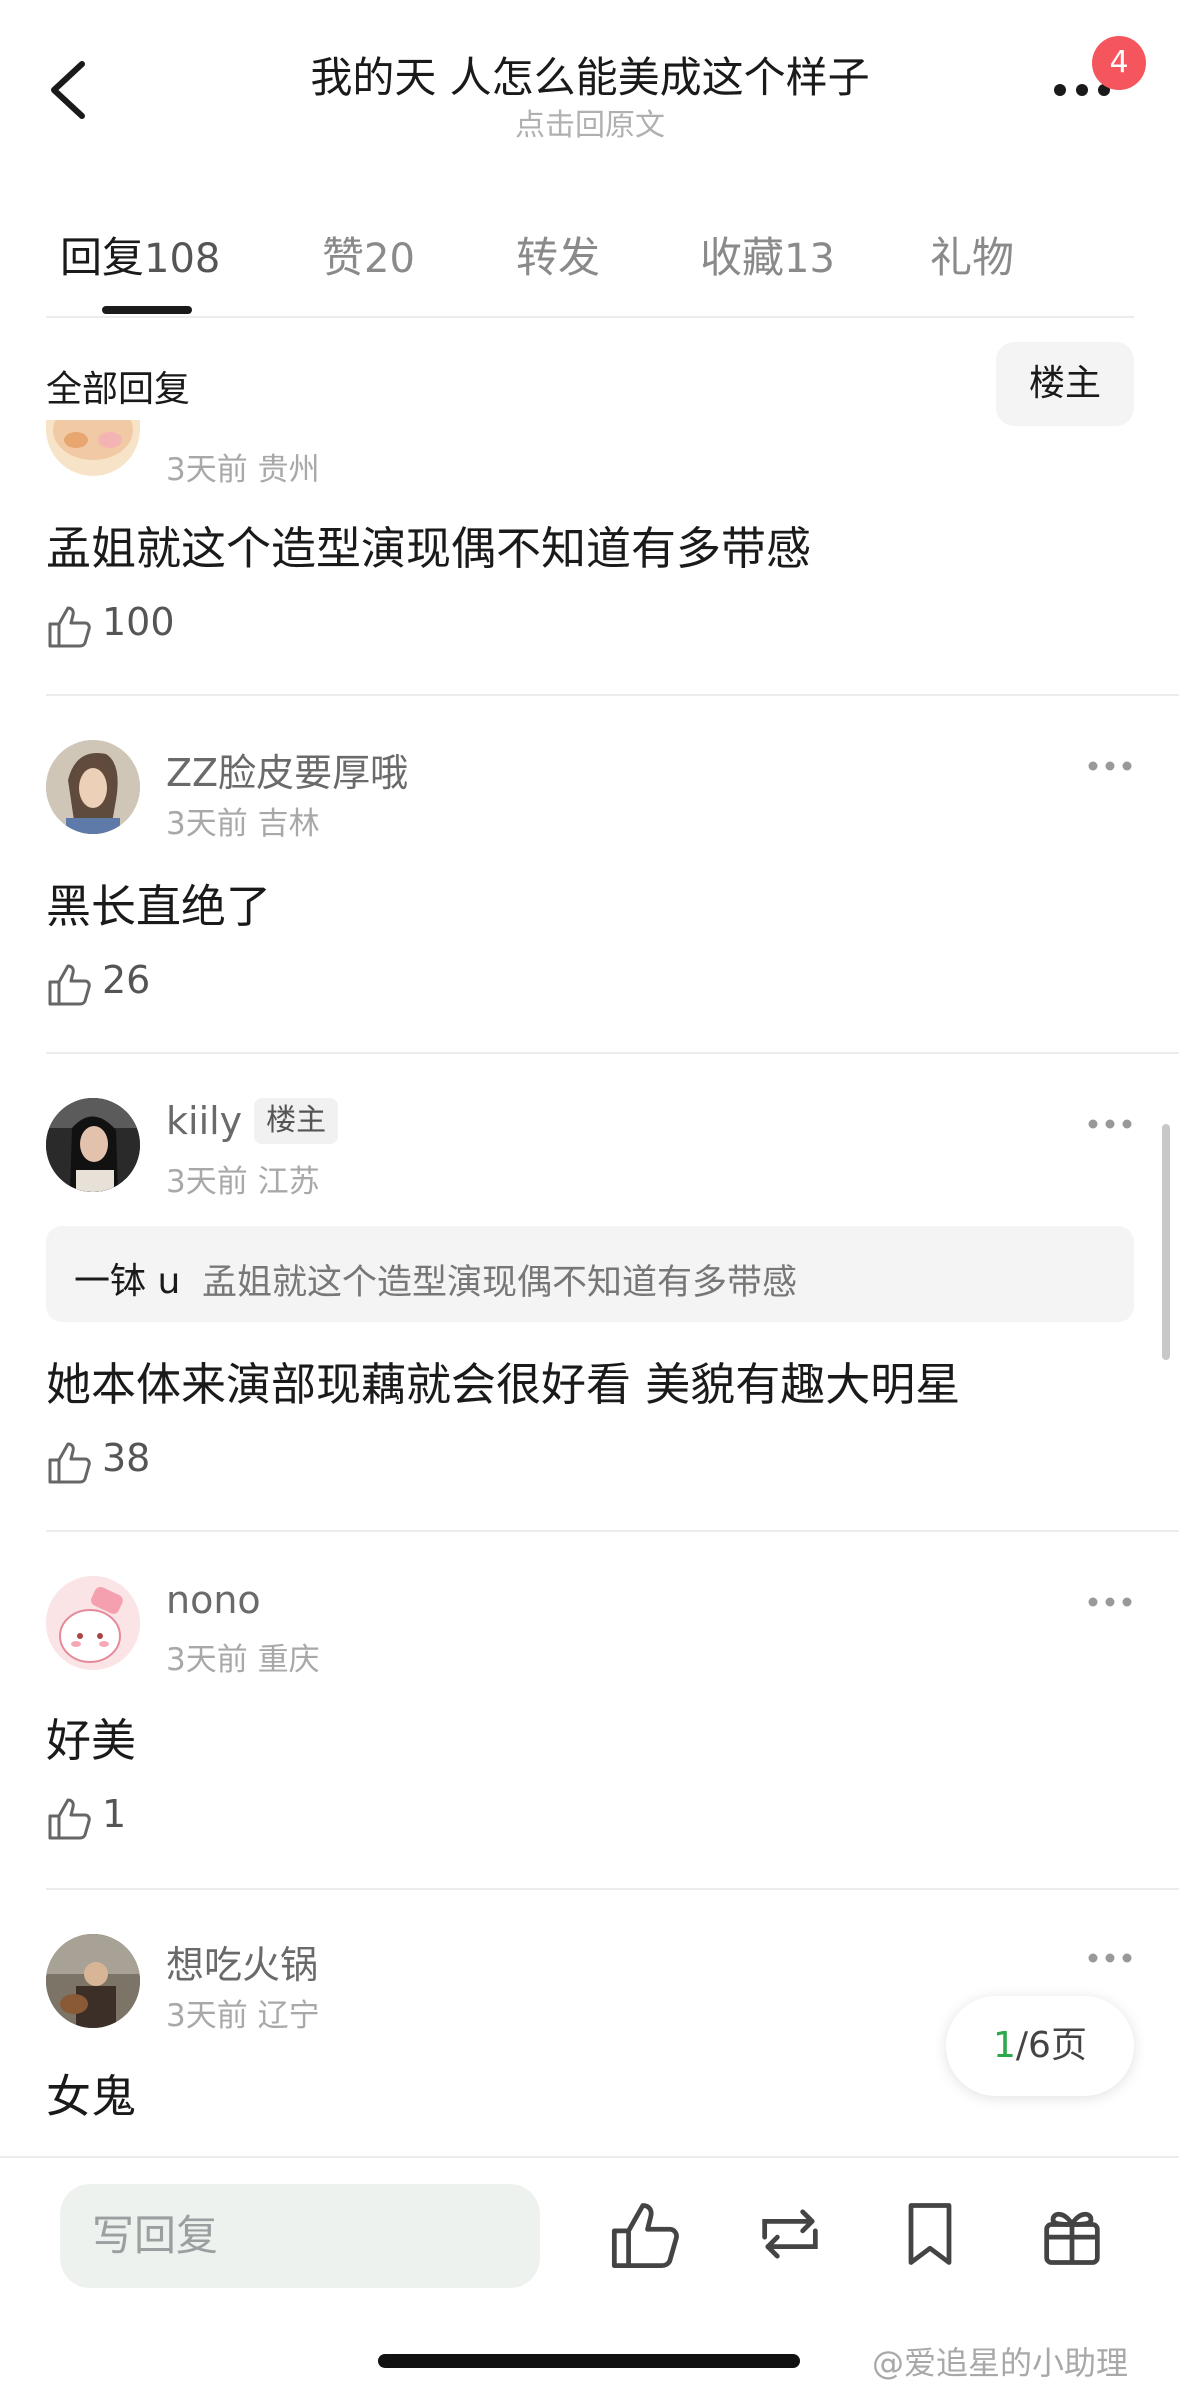 The image size is (1179, 2406). I want to click on comment-username: 想吃火锅, so click(242, 1961).